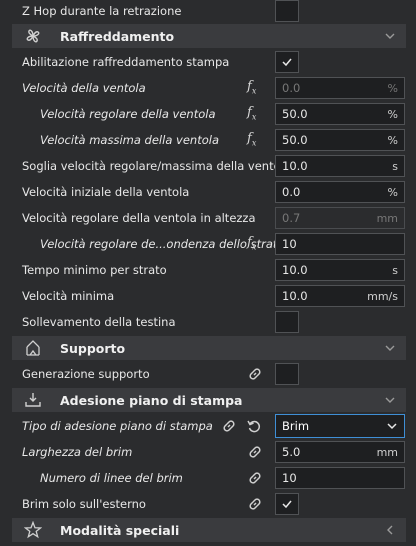 The height and width of the screenshot is (546, 416). I want to click on zhop-checkbox, so click(287, 11).